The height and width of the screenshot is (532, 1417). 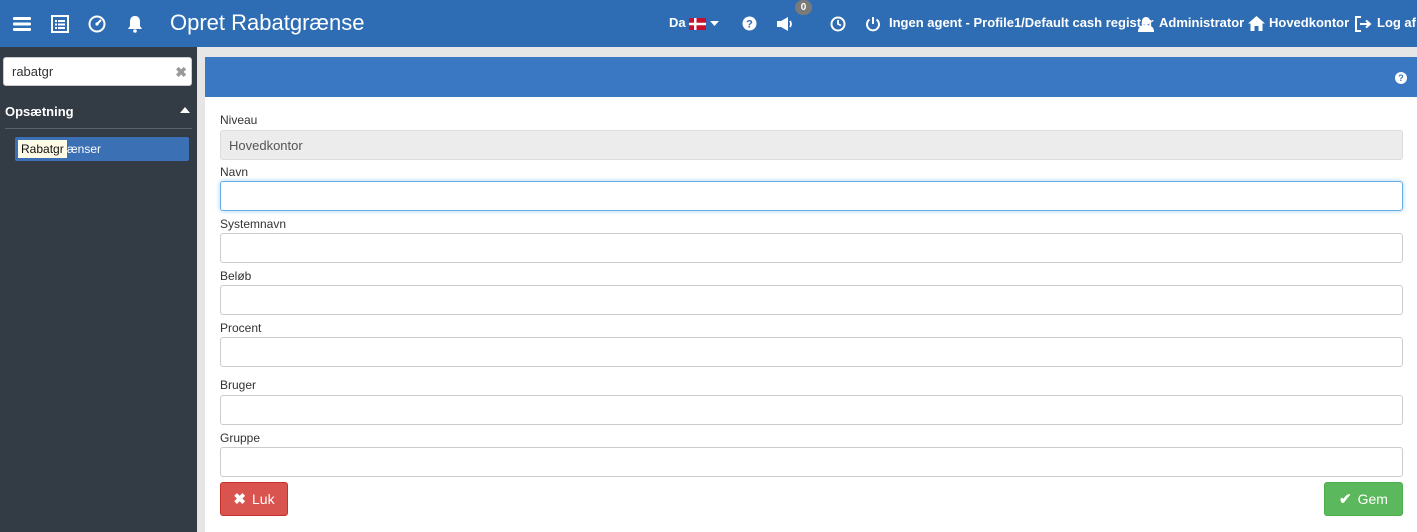 What do you see at coordinates (22, 23) in the screenshot?
I see `menu-icon` at bounding box center [22, 23].